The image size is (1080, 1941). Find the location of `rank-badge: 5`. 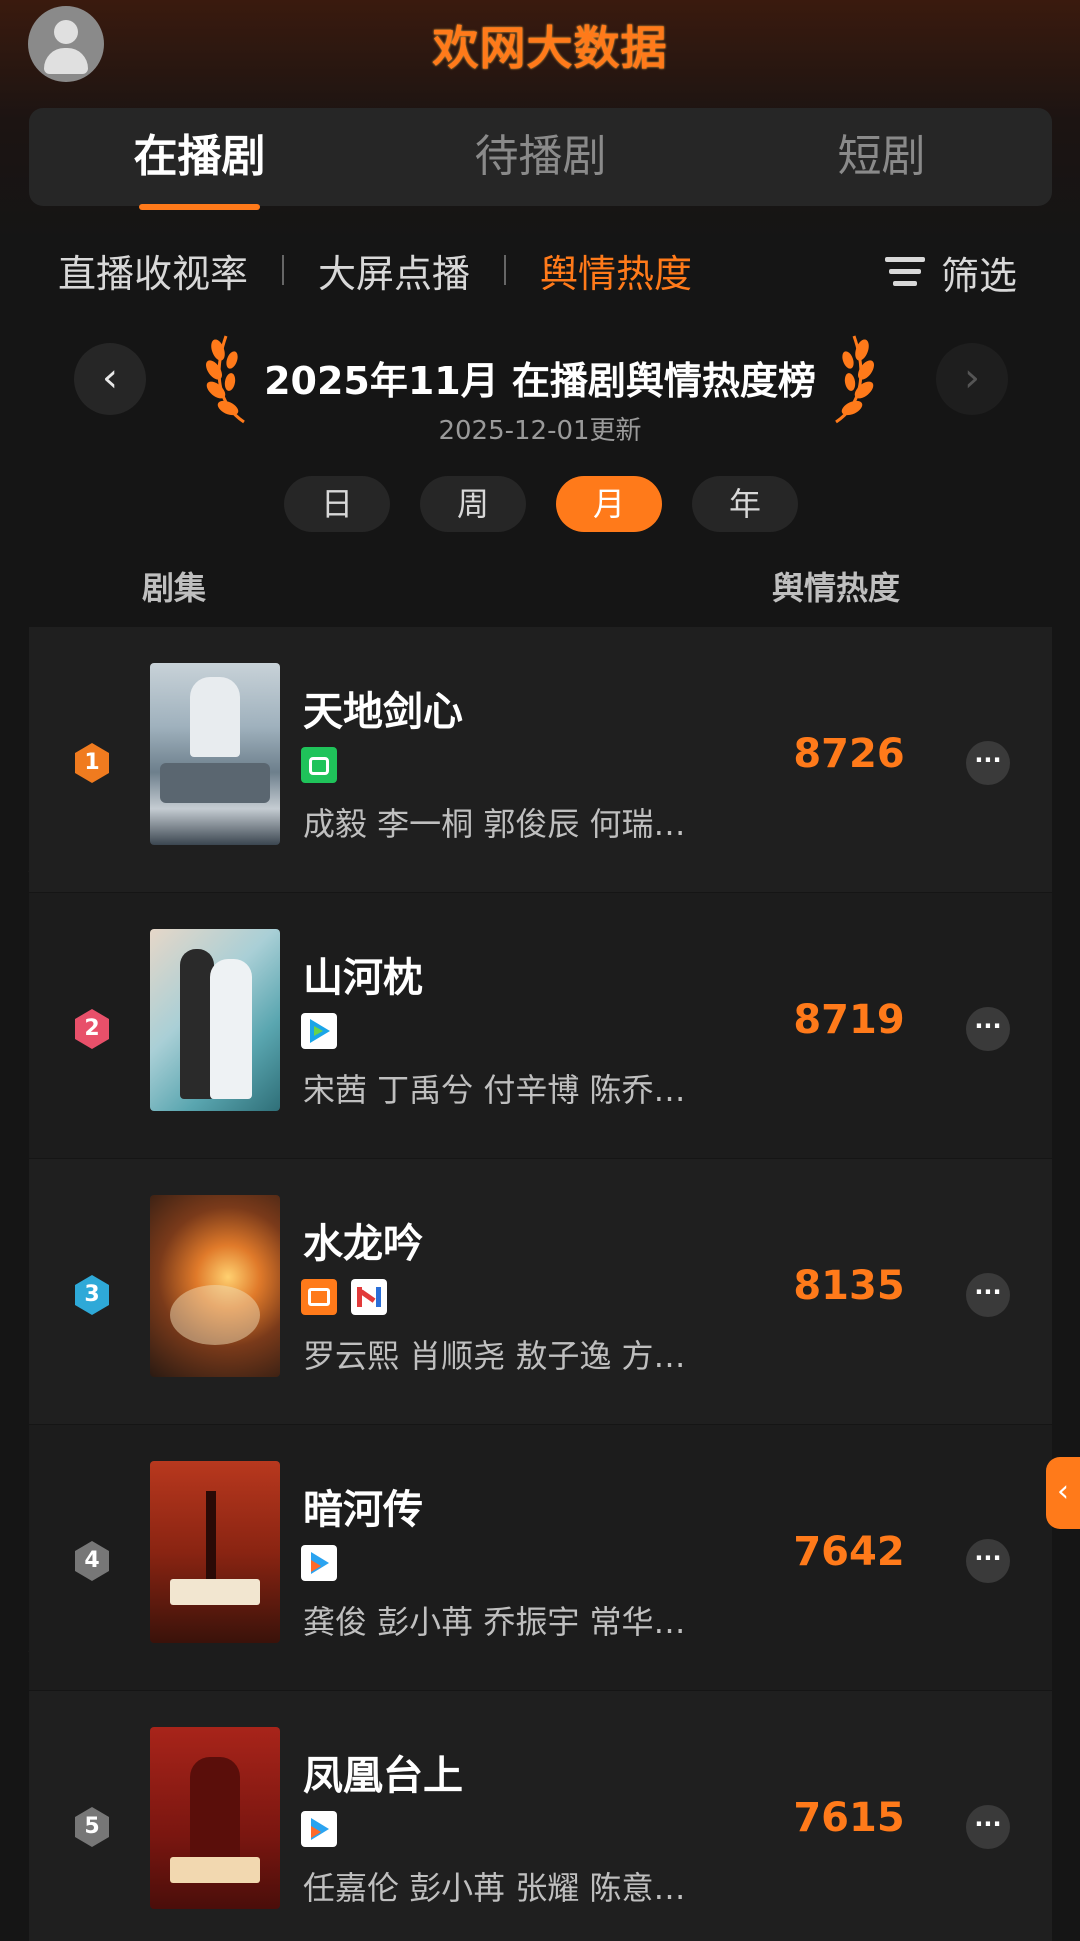

rank-badge: 5 is located at coordinates (92, 1827).